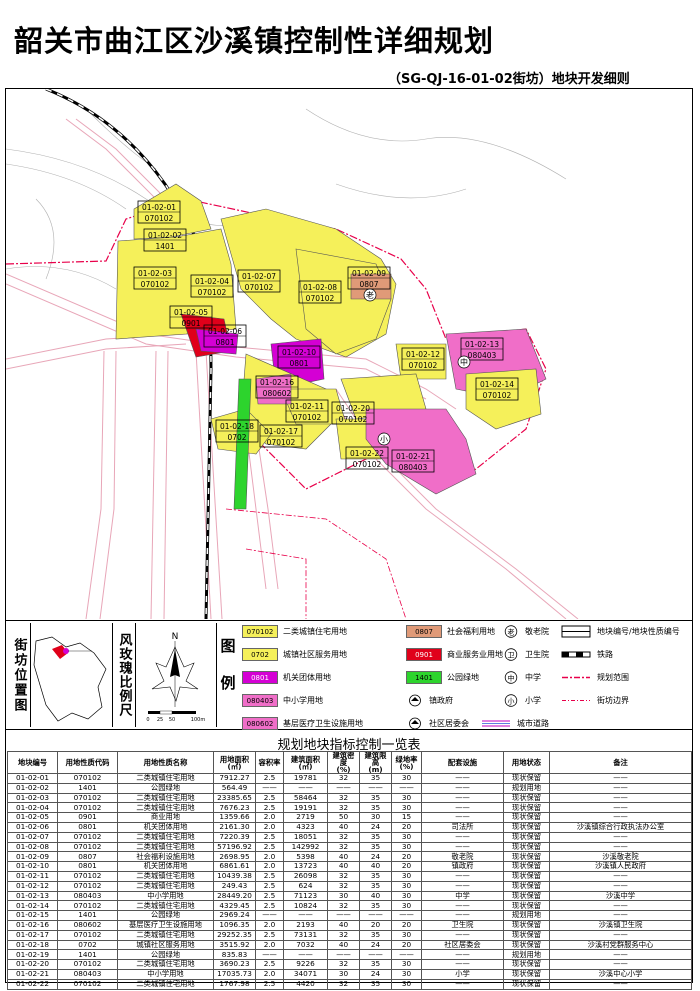  I want to click on legend-line-0: 地块编号/地块性质编号, so click(620, 631).